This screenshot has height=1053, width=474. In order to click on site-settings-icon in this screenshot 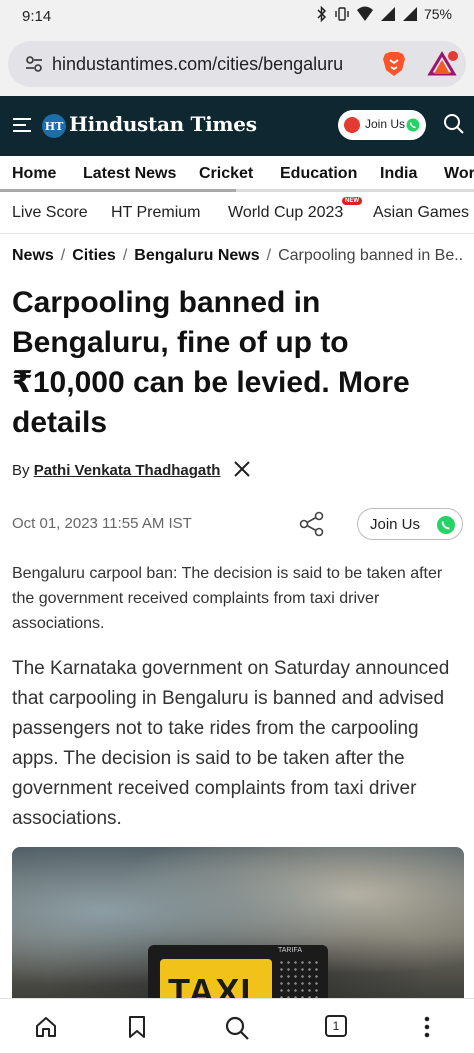, I will do `click(34, 64)`.